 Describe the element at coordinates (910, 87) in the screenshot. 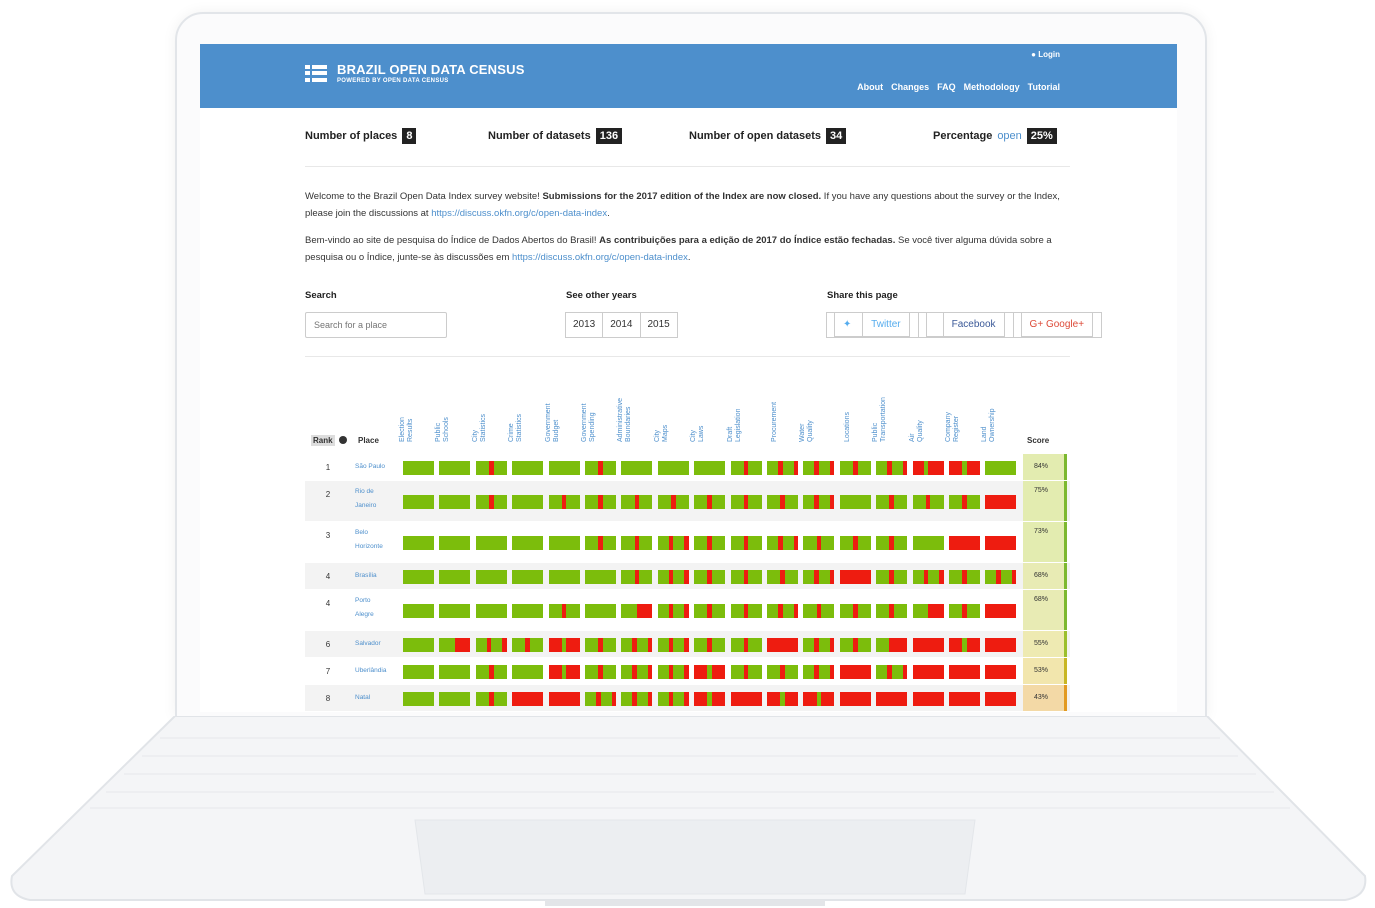

I see `nav-changes: Changes` at that location.